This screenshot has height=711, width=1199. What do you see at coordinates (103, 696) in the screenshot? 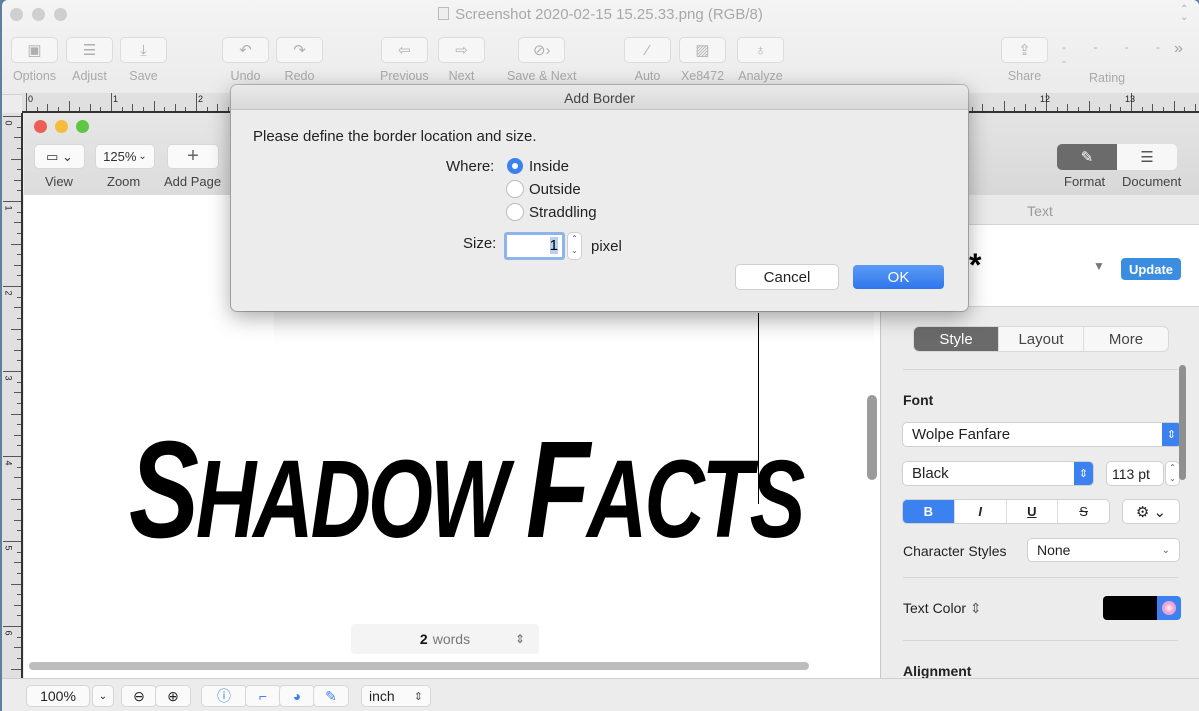
I see `zoom-dropdown: ⌄` at bounding box center [103, 696].